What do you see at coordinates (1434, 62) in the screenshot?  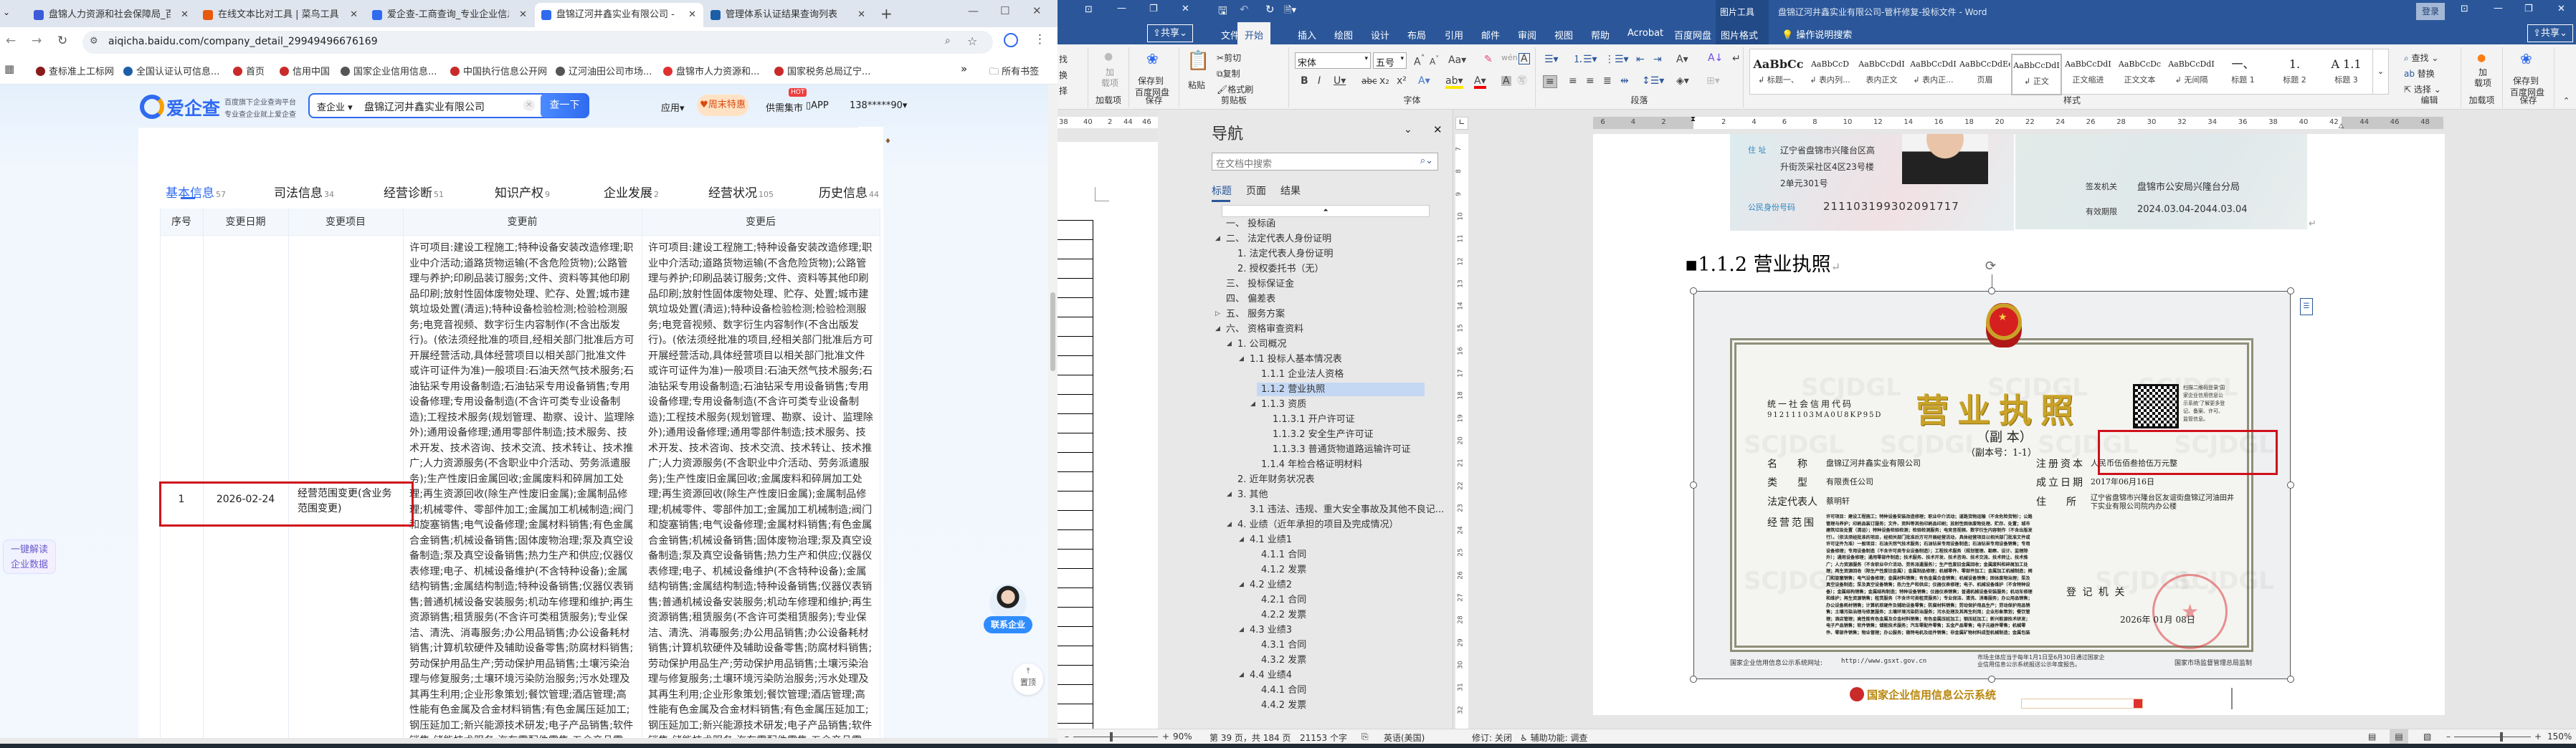 I see `shrink-font-icon: A˅` at bounding box center [1434, 62].